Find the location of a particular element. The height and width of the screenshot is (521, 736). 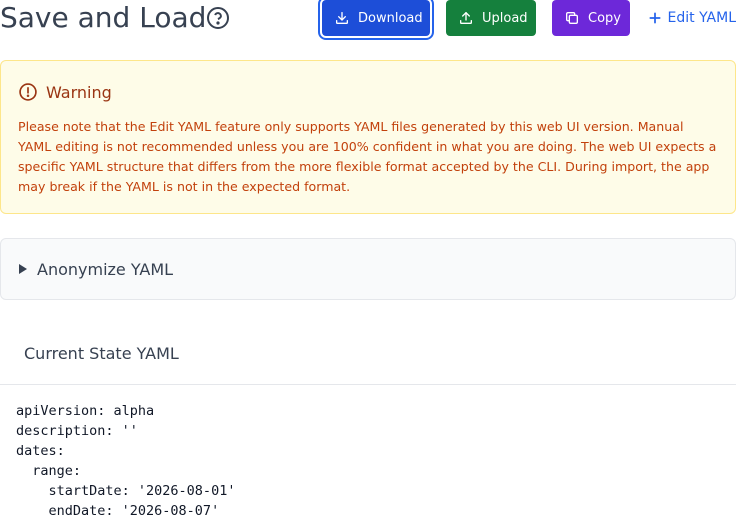

warning-title: Warning is located at coordinates (79, 92).